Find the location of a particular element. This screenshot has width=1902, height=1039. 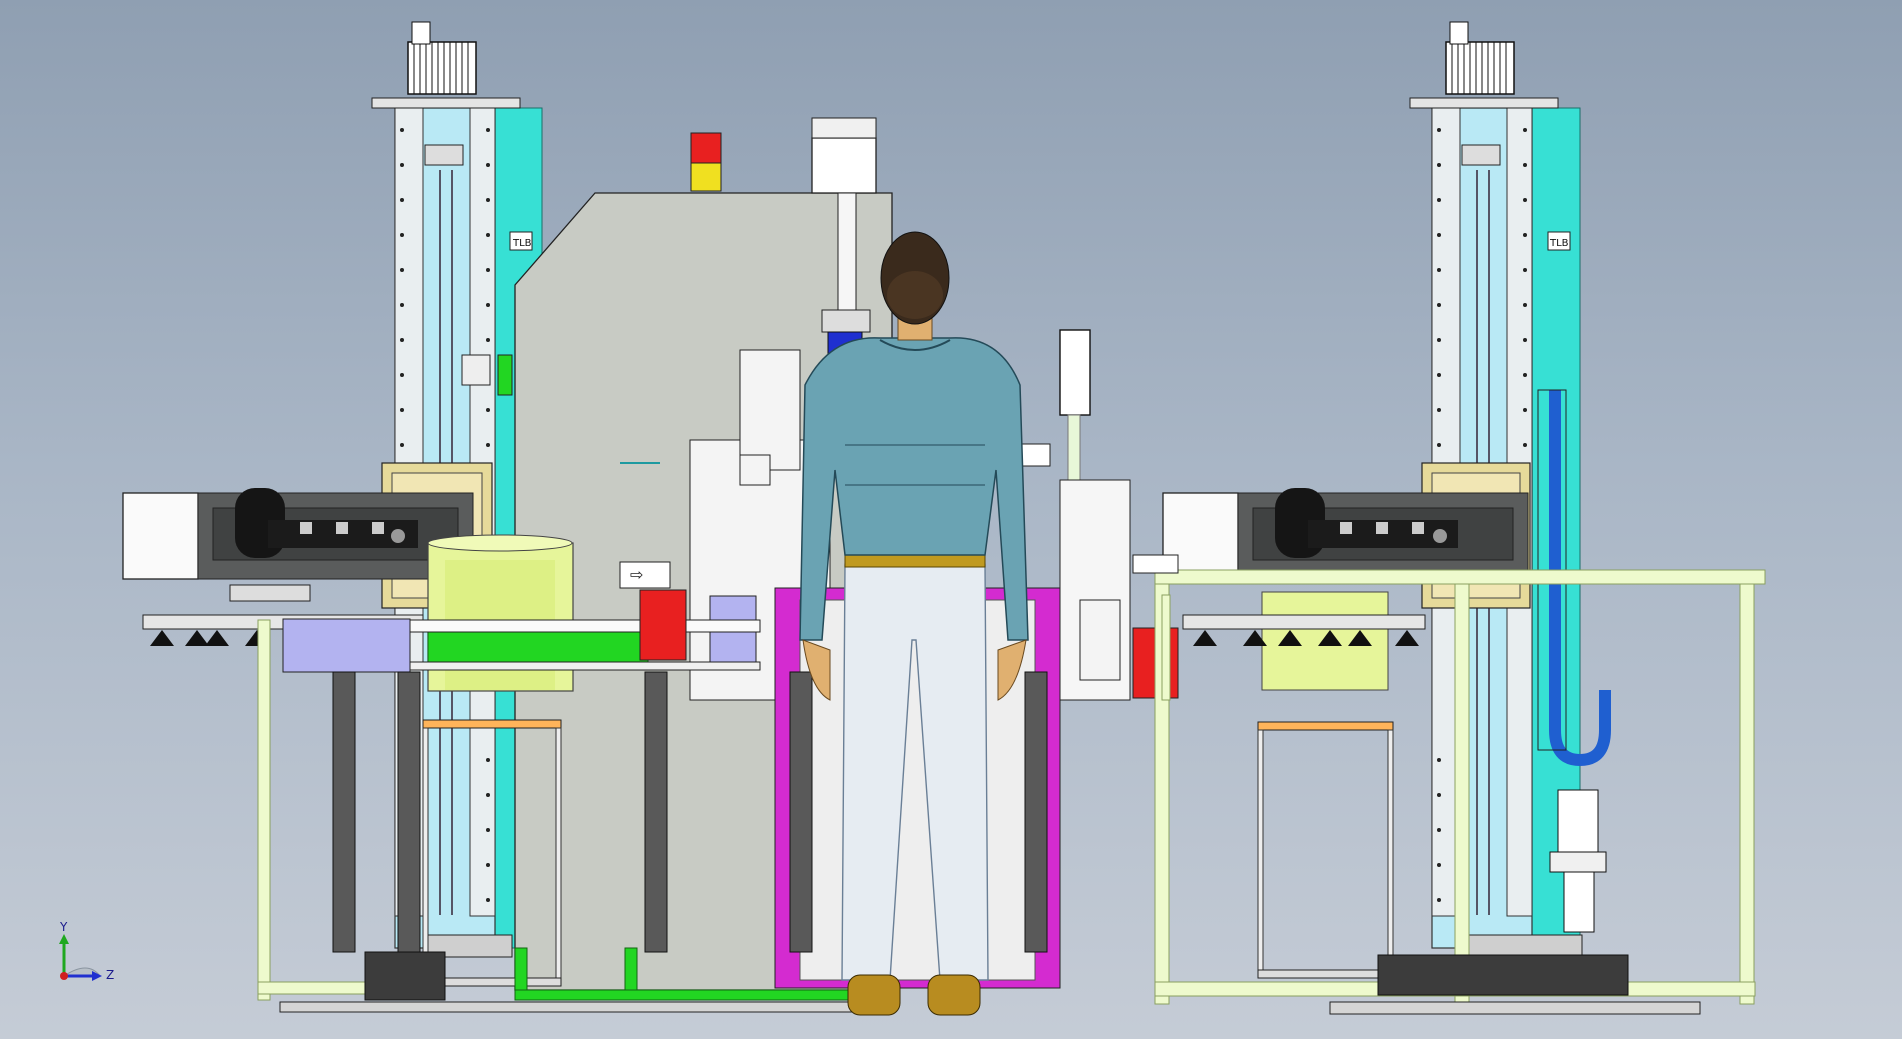

right-safety-frame is located at coordinates (1460, 787).